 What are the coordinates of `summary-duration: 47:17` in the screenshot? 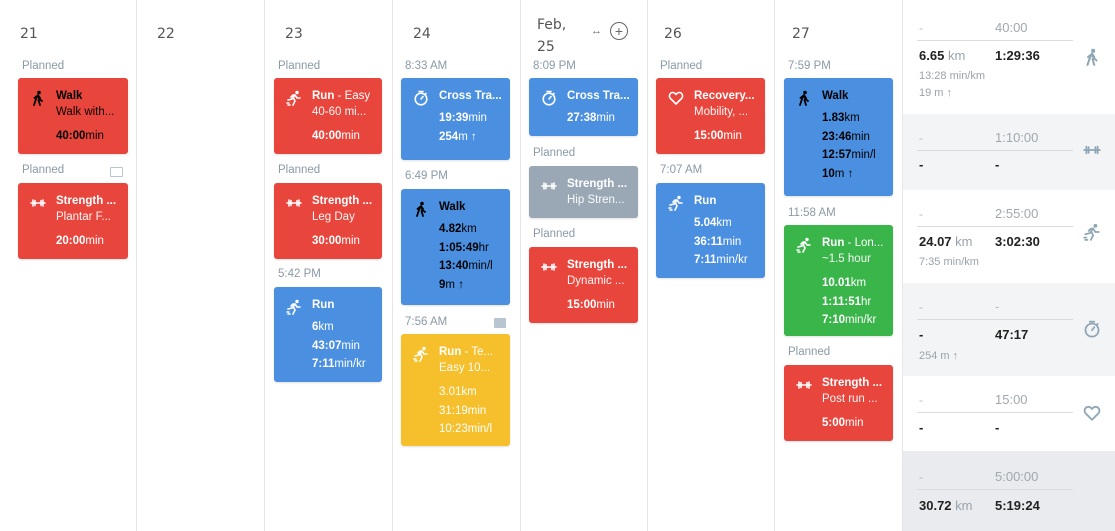 It's located at (1012, 334).